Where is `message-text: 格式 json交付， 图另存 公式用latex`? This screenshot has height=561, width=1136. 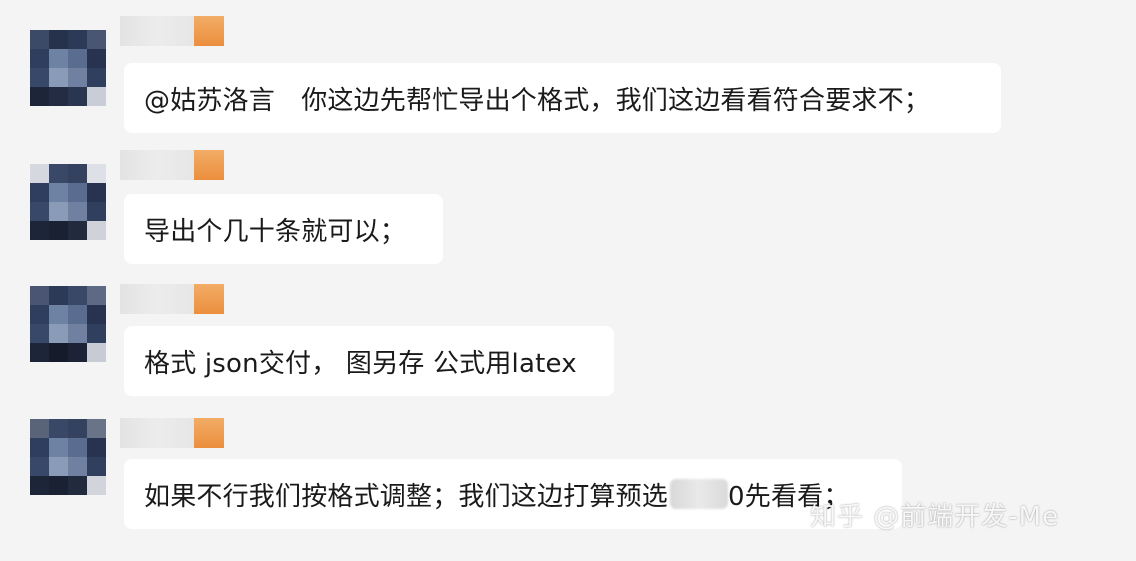
message-text: 格式 json交付， 图另存 公式用latex is located at coordinates (360, 363).